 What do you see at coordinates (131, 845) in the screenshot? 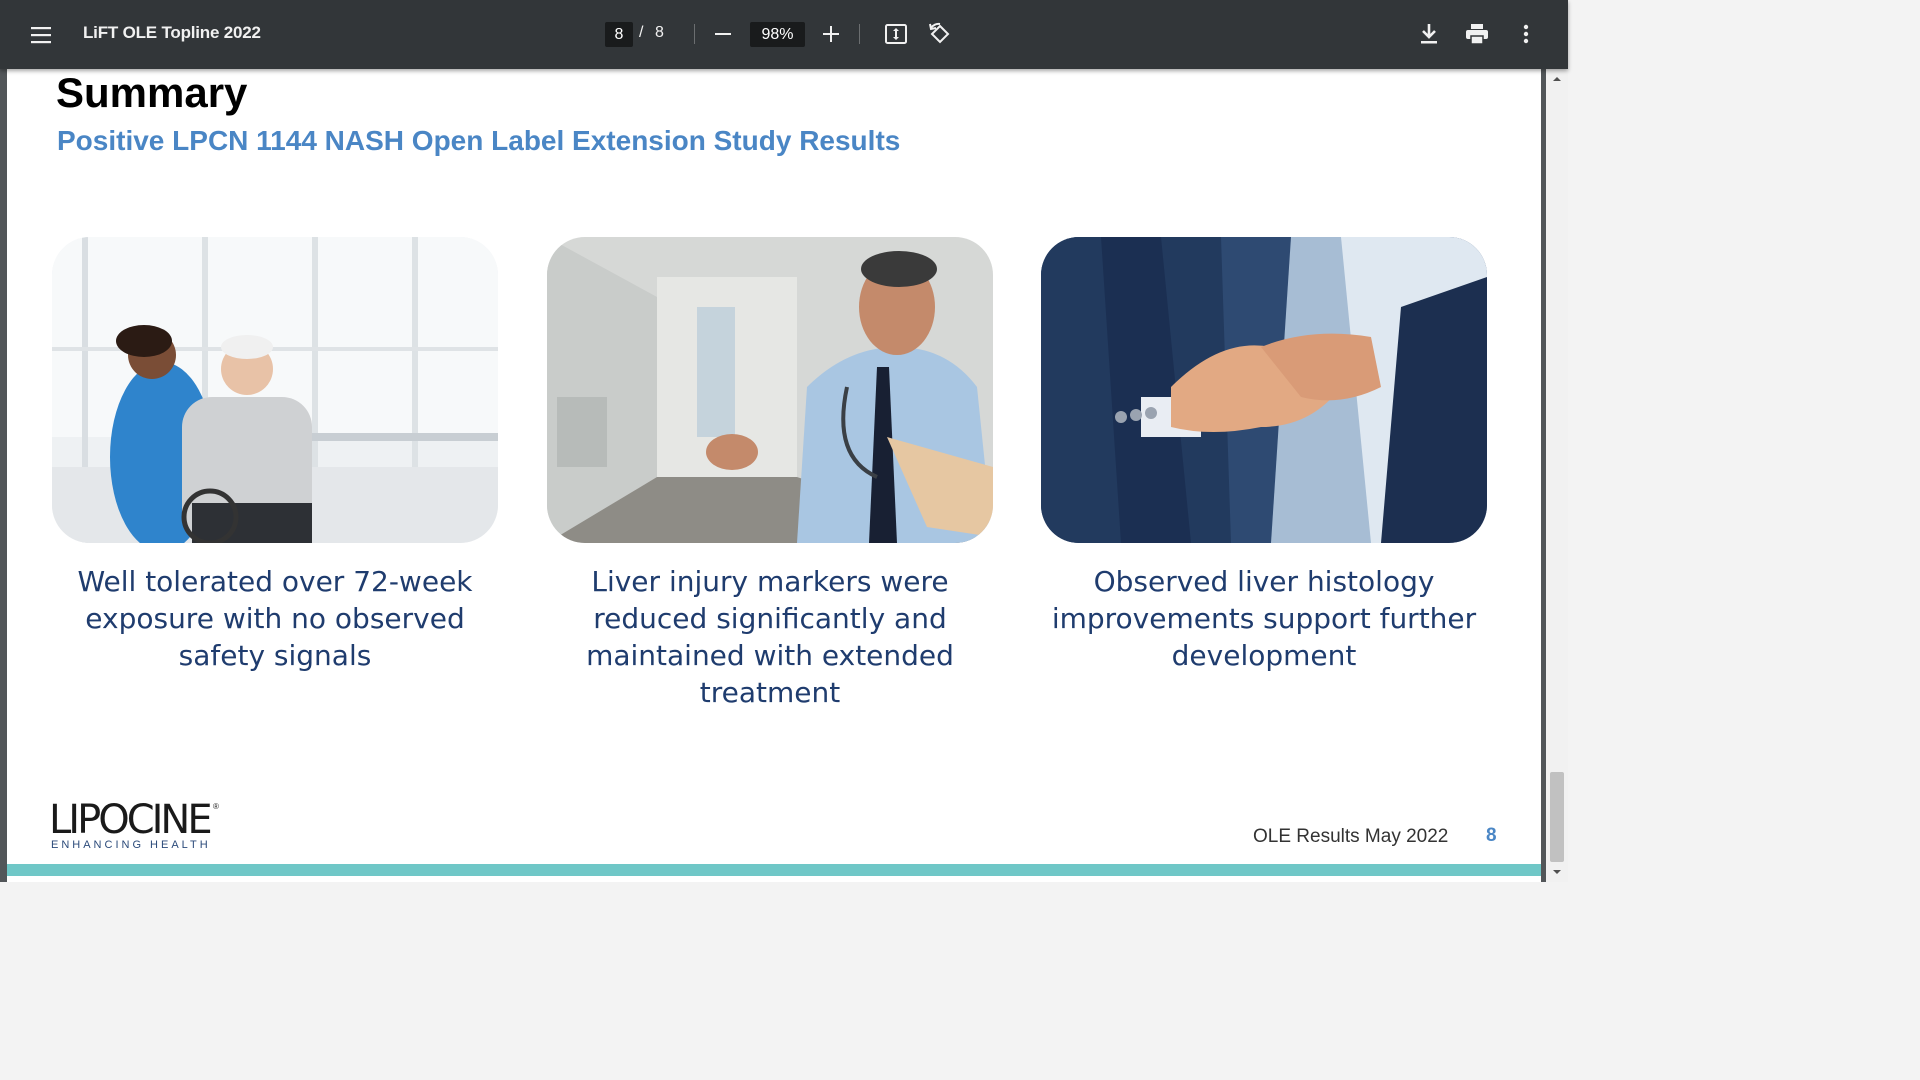
I see `logo-tagline: ENHANCING HEALTH` at bounding box center [131, 845].